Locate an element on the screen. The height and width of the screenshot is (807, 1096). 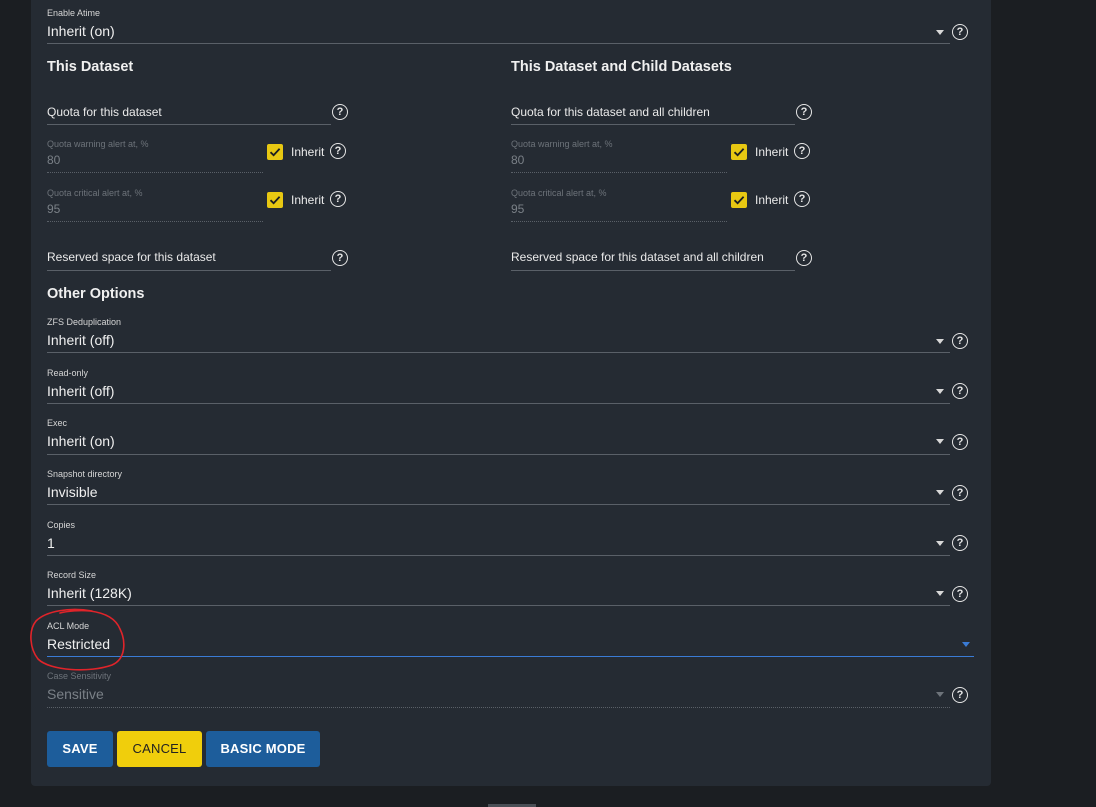
this-dataset-title: This Dataset is located at coordinates (90, 67).